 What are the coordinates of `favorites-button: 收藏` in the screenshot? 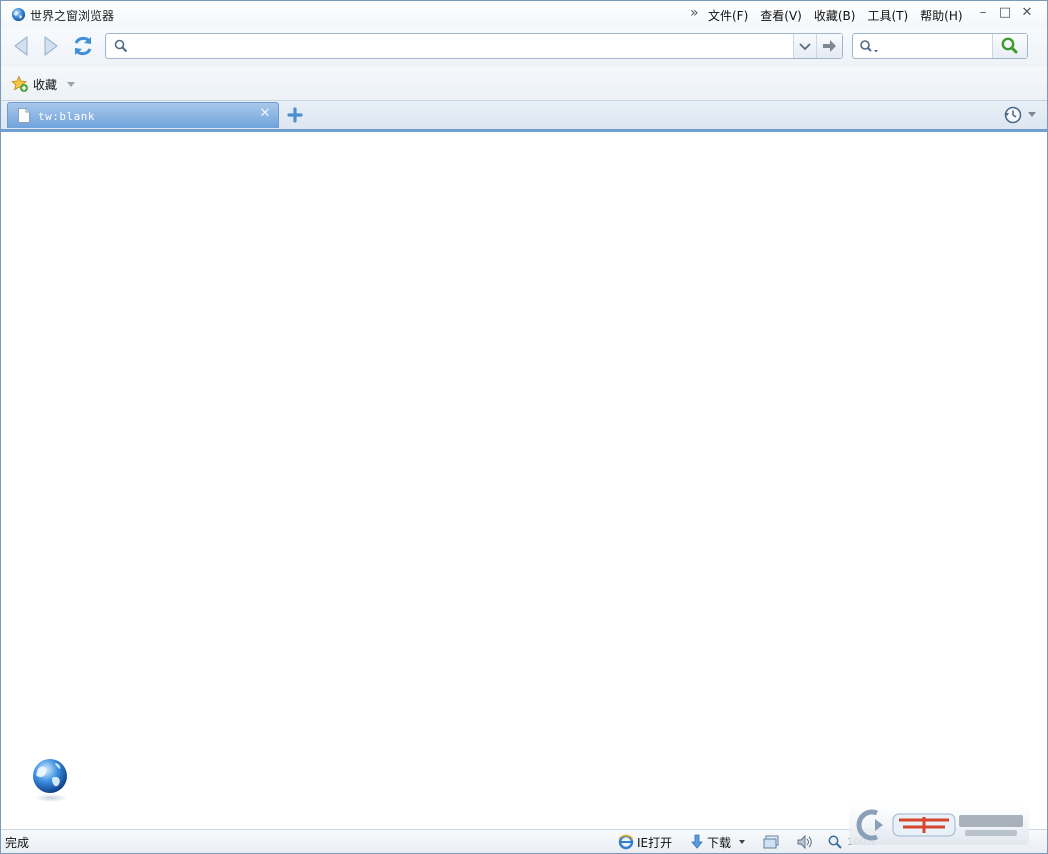 It's located at (43, 84).